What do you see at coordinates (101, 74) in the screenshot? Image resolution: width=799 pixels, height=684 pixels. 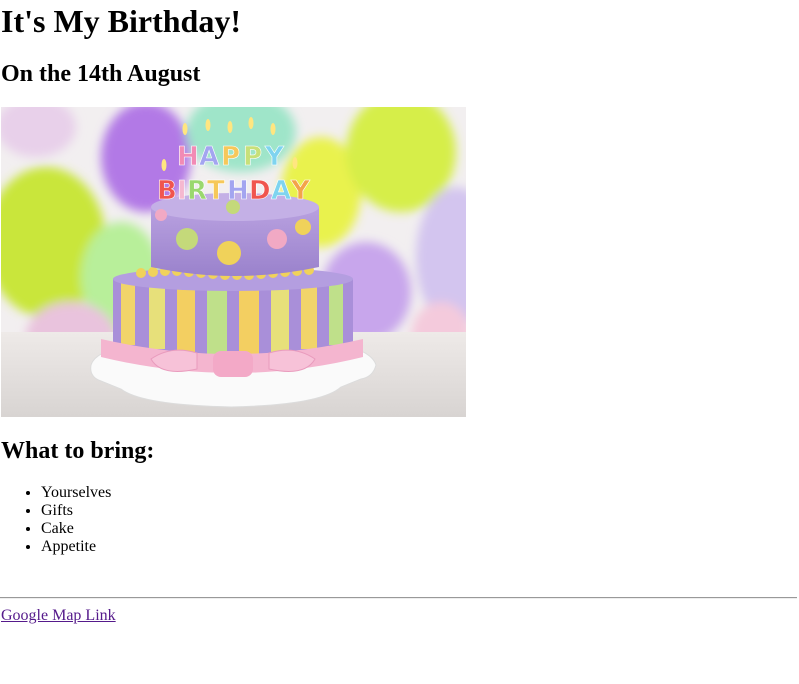 I see `party-date: On the 14th August` at bounding box center [101, 74].